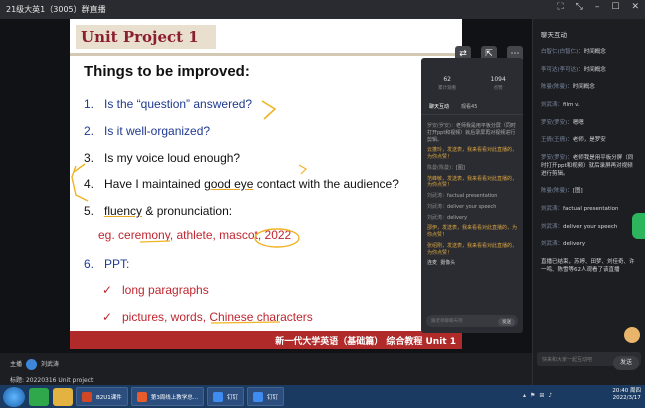 The image size is (645, 408). I want to click on send-button: 发送, so click(626, 363).